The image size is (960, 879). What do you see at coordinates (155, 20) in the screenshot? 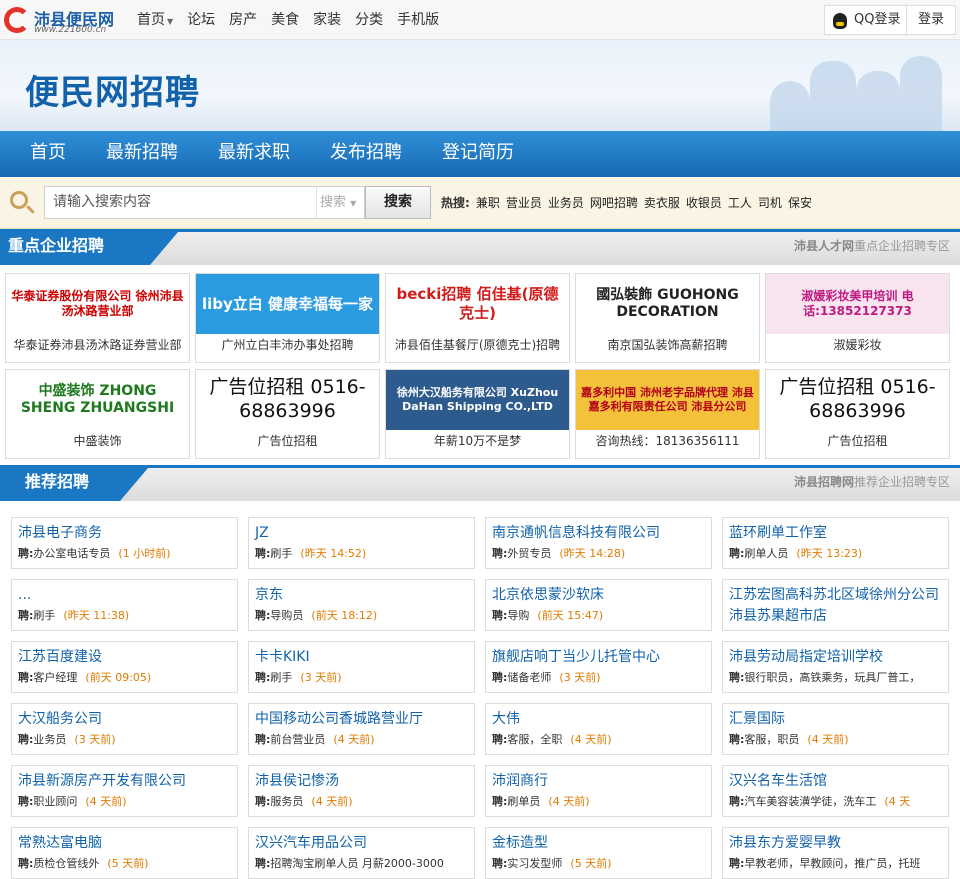
I see `topnav-home: 首页 ▼` at bounding box center [155, 20].